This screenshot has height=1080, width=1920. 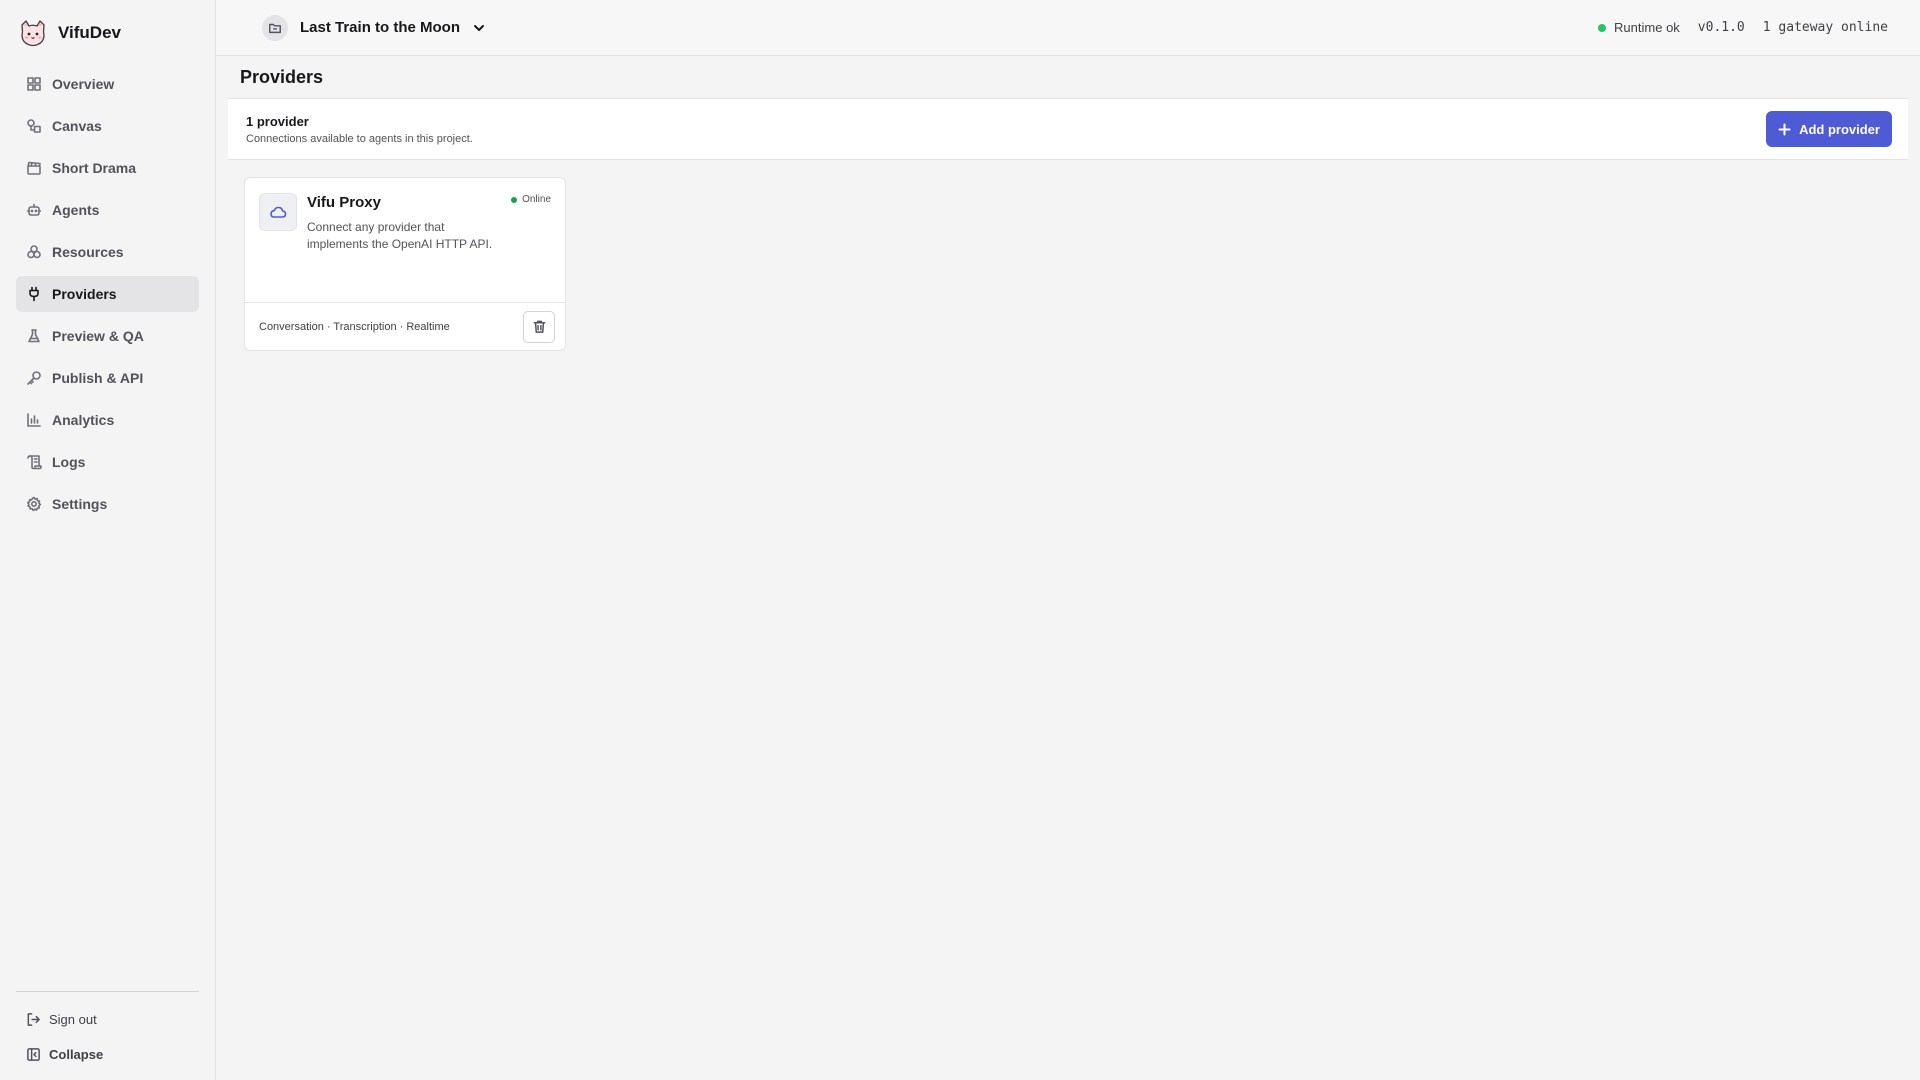 What do you see at coordinates (88, 252) in the screenshot?
I see `sidebar-item-label: Resources` at bounding box center [88, 252].